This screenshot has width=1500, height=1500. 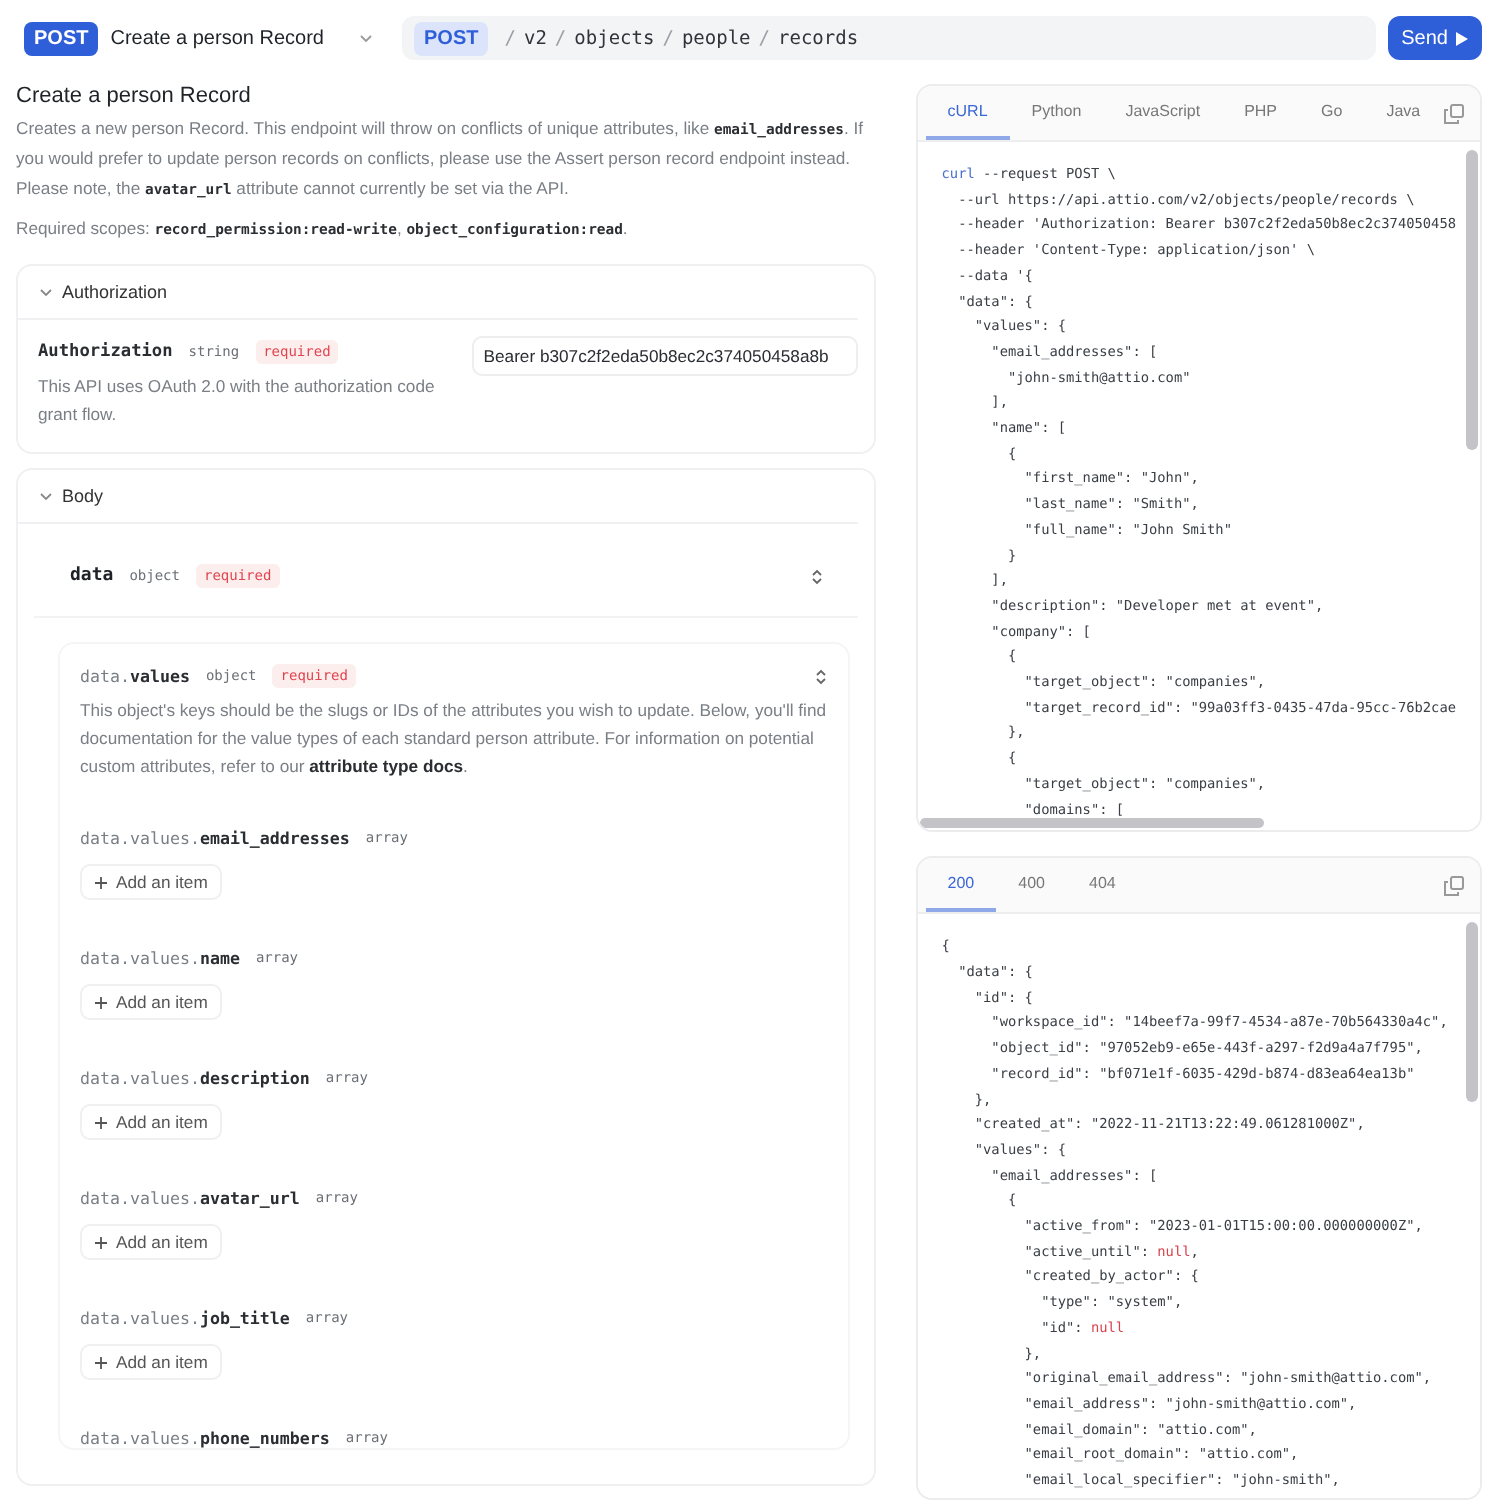 What do you see at coordinates (1031, 885) in the screenshot?
I see `language-tab: 400` at bounding box center [1031, 885].